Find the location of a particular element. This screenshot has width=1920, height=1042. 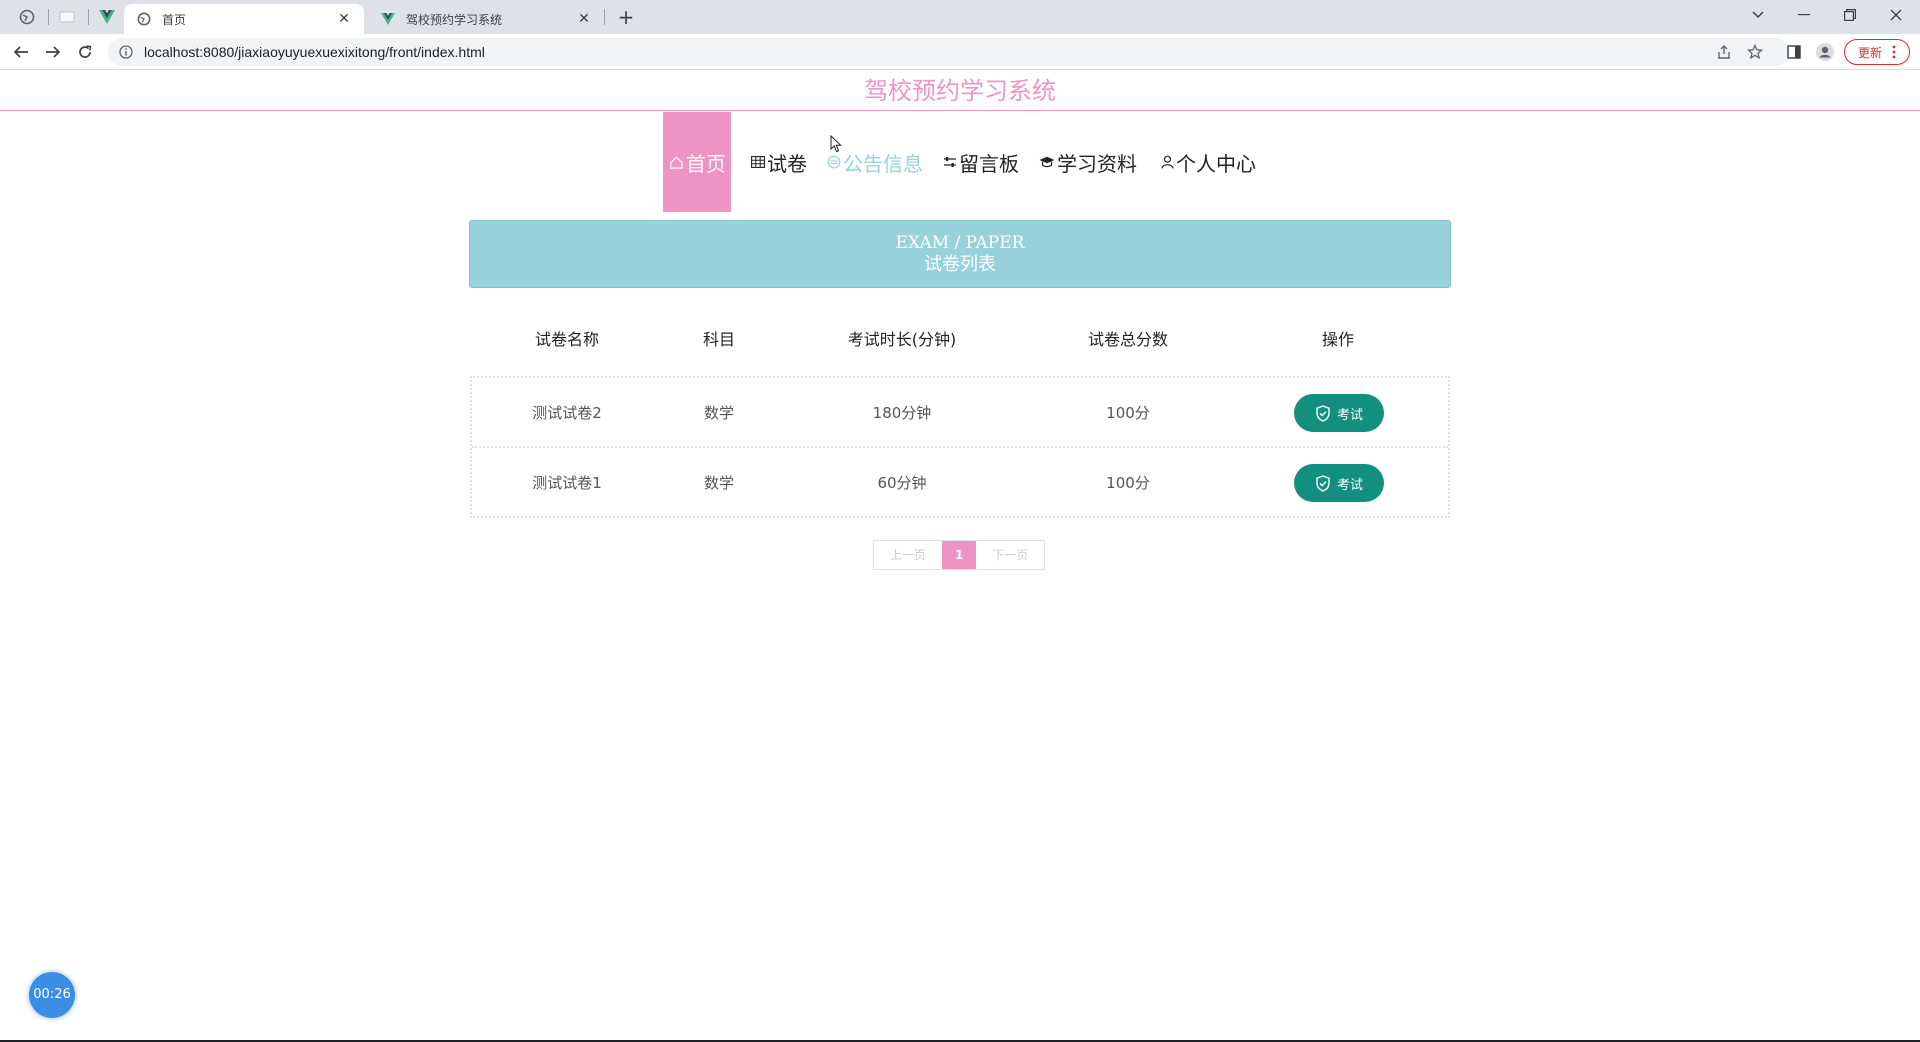

column-header-action: 操作 is located at coordinates (1338, 339).